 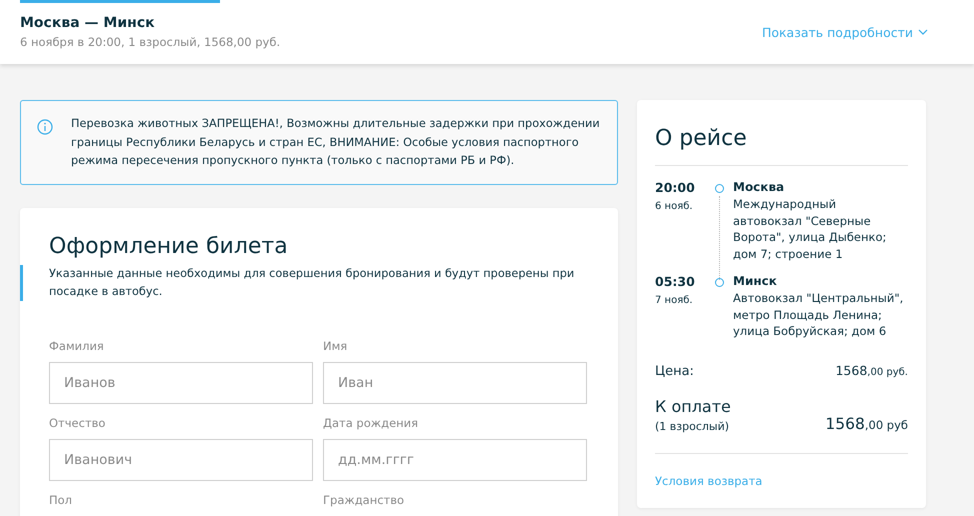 What do you see at coordinates (169, 246) in the screenshot?
I see `form-title: Оформление билета` at bounding box center [169, 246].